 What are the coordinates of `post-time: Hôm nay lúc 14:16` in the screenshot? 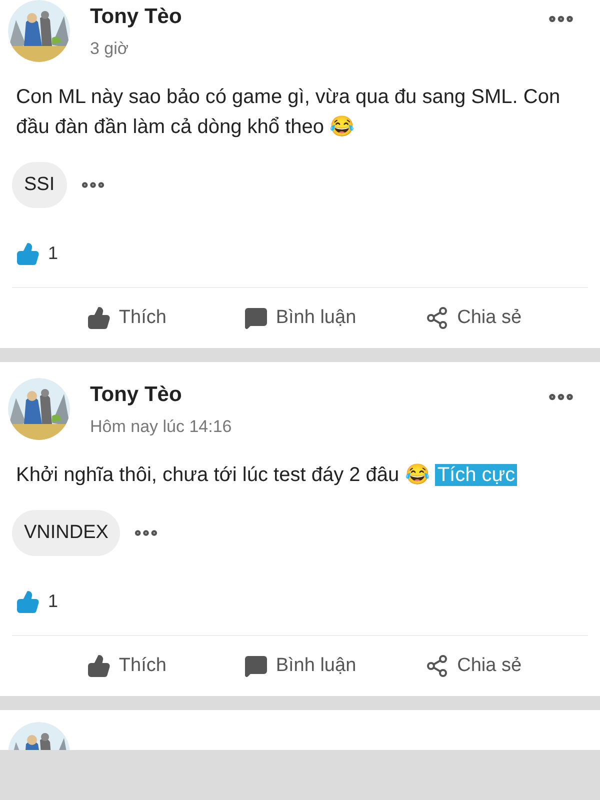 It's located at (161, 427).